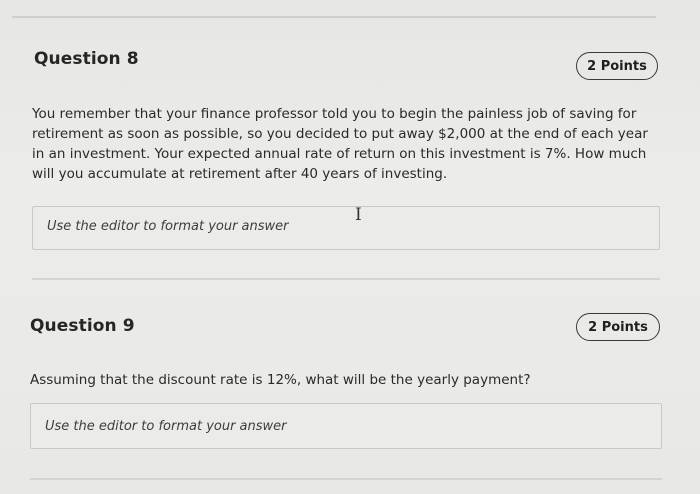 This screenshot has height=494, width=700. I want to click on question-9-title: Question 9, so click(82, 326).